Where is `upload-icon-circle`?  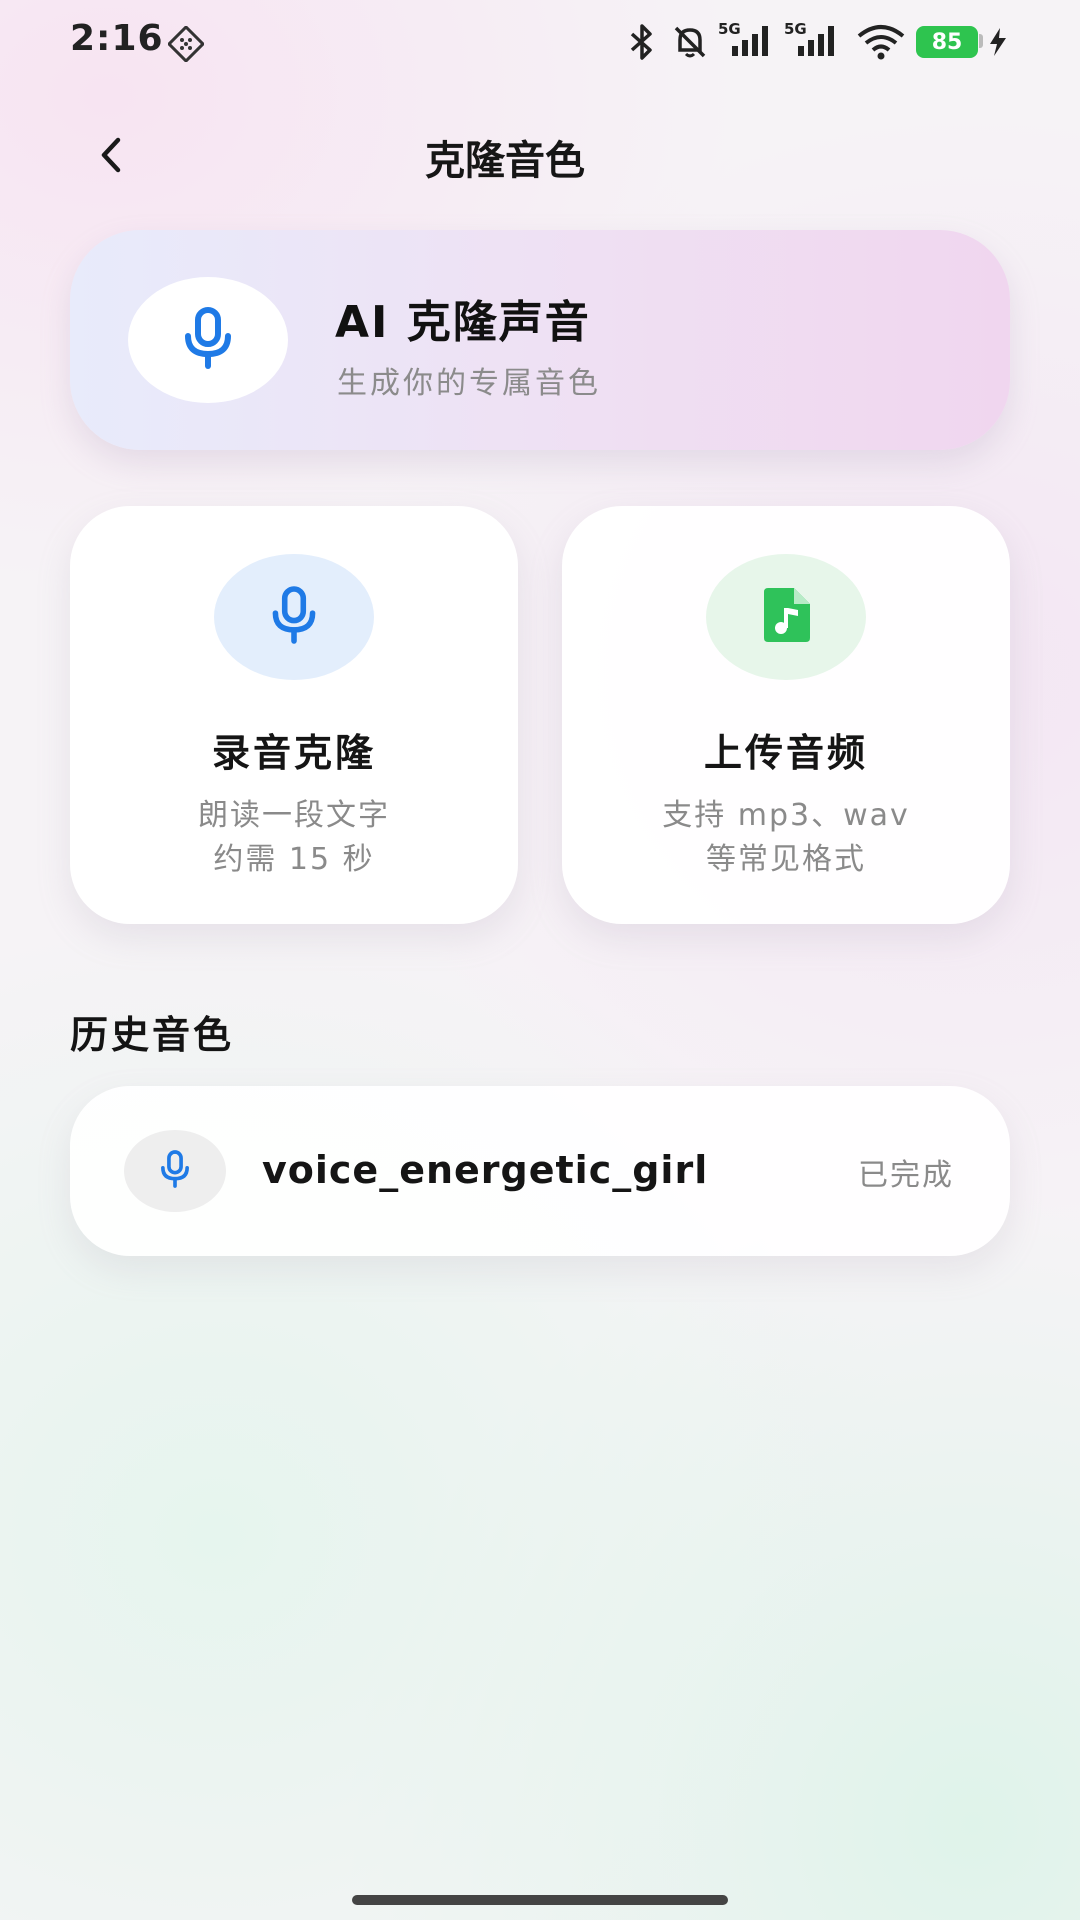
upload-icon-circle is located at coordinates (786, 617).